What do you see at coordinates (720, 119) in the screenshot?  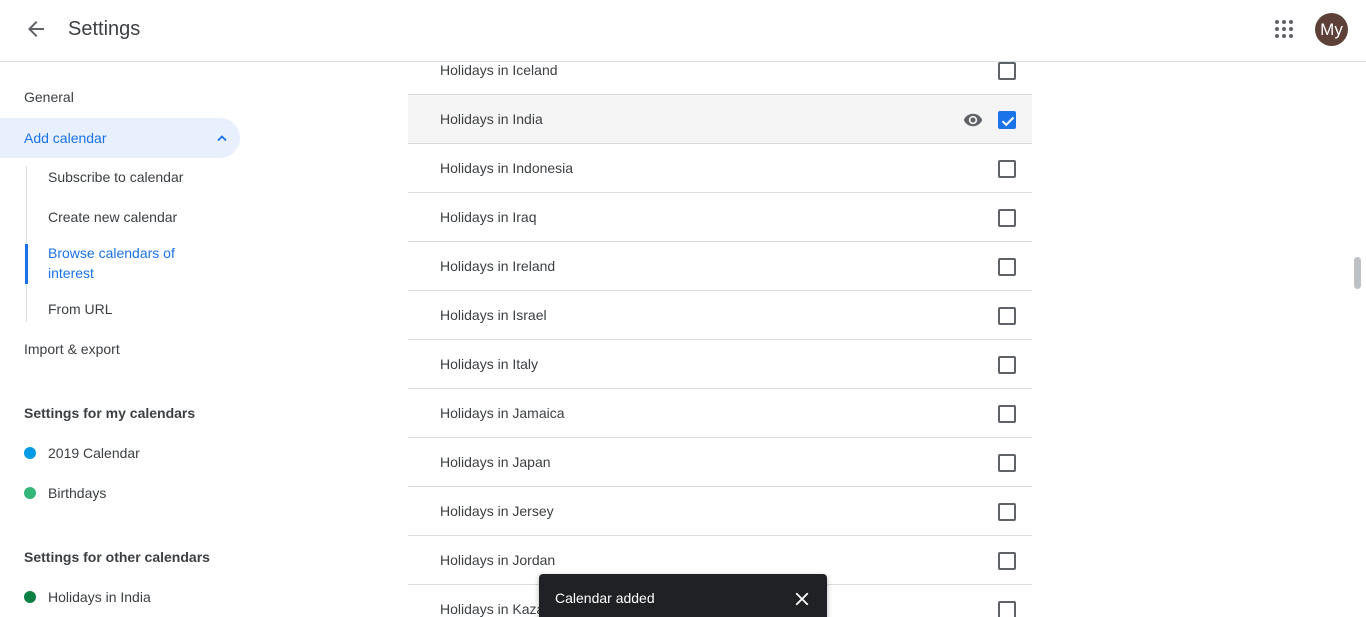 I see `calendar-row: Holidays in India` at bounding box center [720, 119].